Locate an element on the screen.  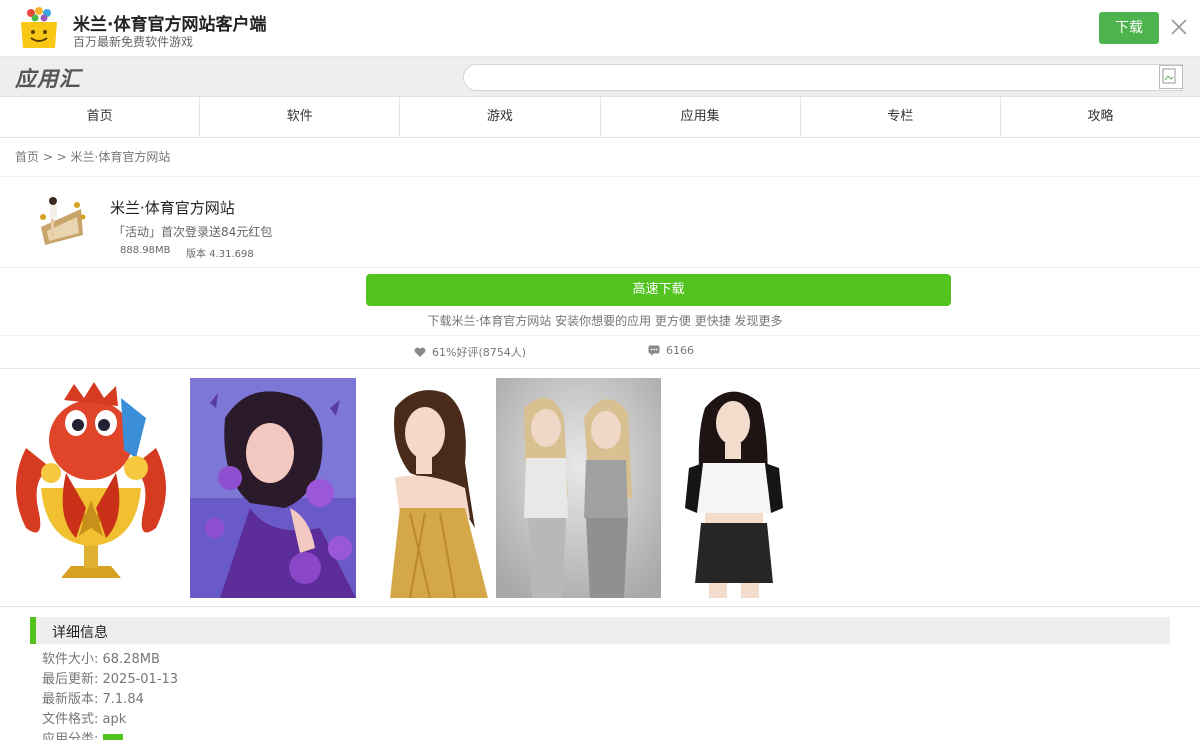
app-version: 版本 4.31.698 is located at coordinates (220, 254).